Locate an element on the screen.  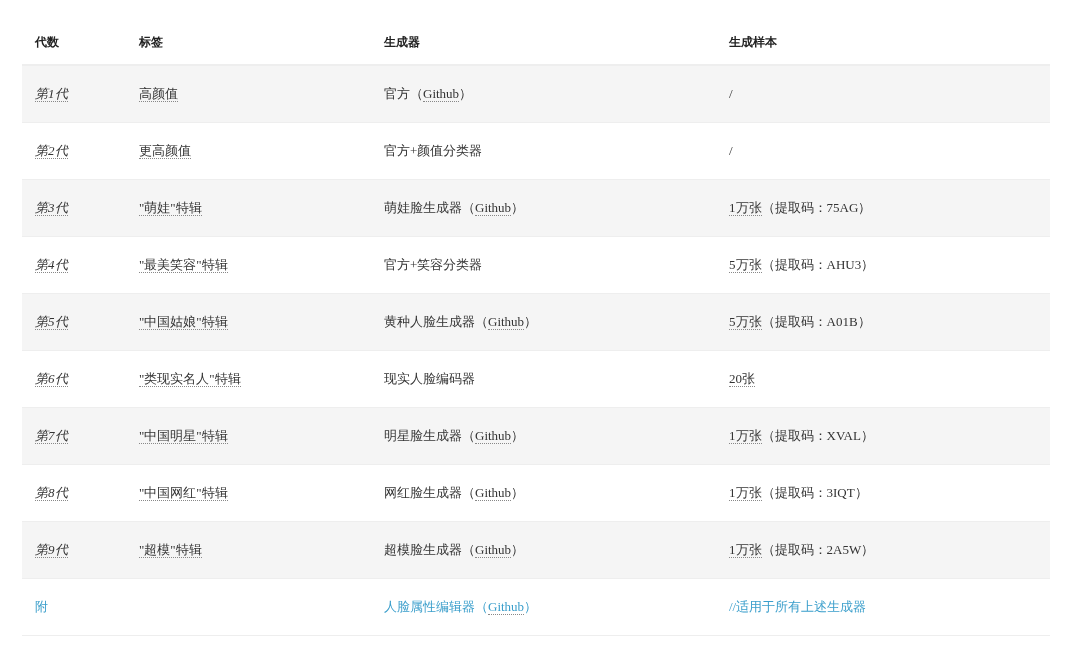
link: 第4代 is located at coordinates (51, 265).